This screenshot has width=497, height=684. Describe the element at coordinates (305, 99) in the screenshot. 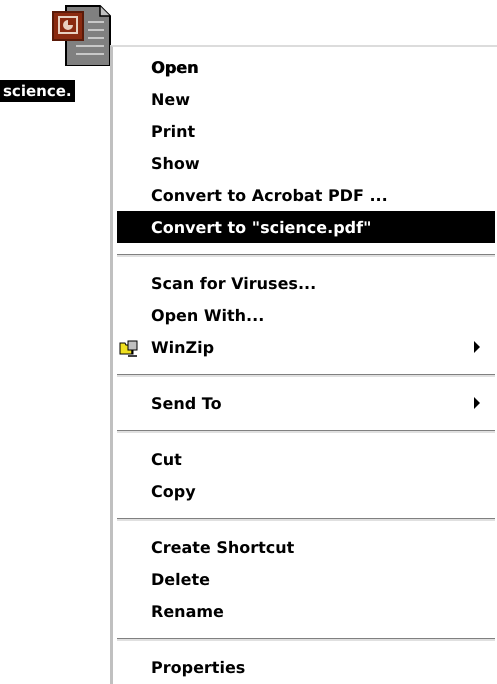

I see `menu-item: New` at that location.